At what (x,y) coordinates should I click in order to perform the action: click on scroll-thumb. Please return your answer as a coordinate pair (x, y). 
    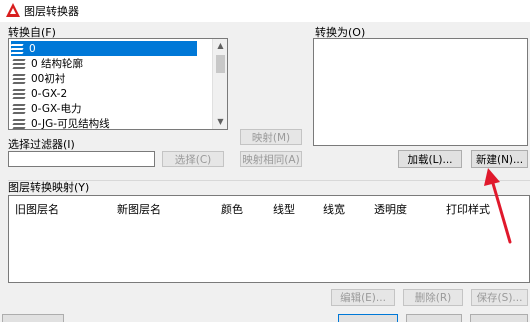
    Looking at the image, I should click on (220, 64).